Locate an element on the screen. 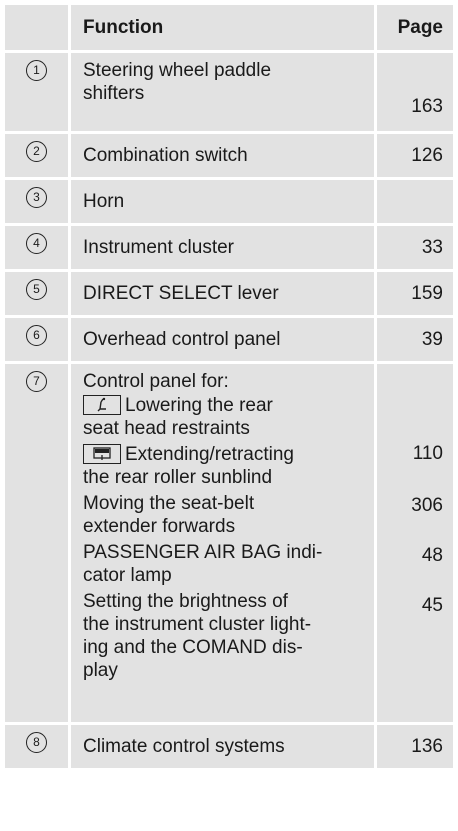  table-row: 4 Instrument cluster 33 is located at coordinates (229, 249).